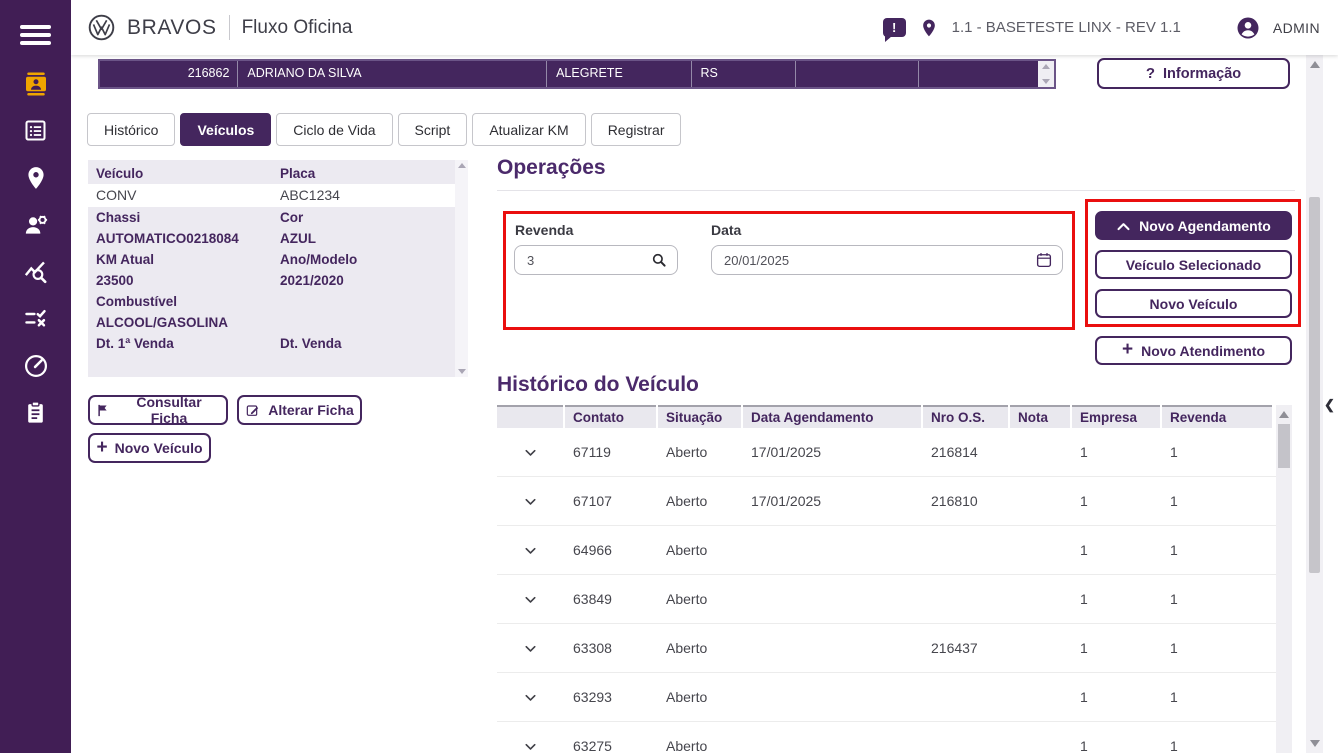  I want to click on vehicle-cell: Ano/Modelo, so click(319, 259).